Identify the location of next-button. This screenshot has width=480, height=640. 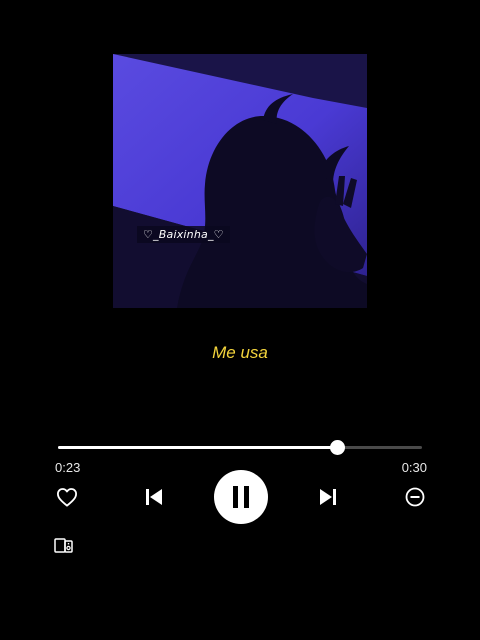
(328, 497).